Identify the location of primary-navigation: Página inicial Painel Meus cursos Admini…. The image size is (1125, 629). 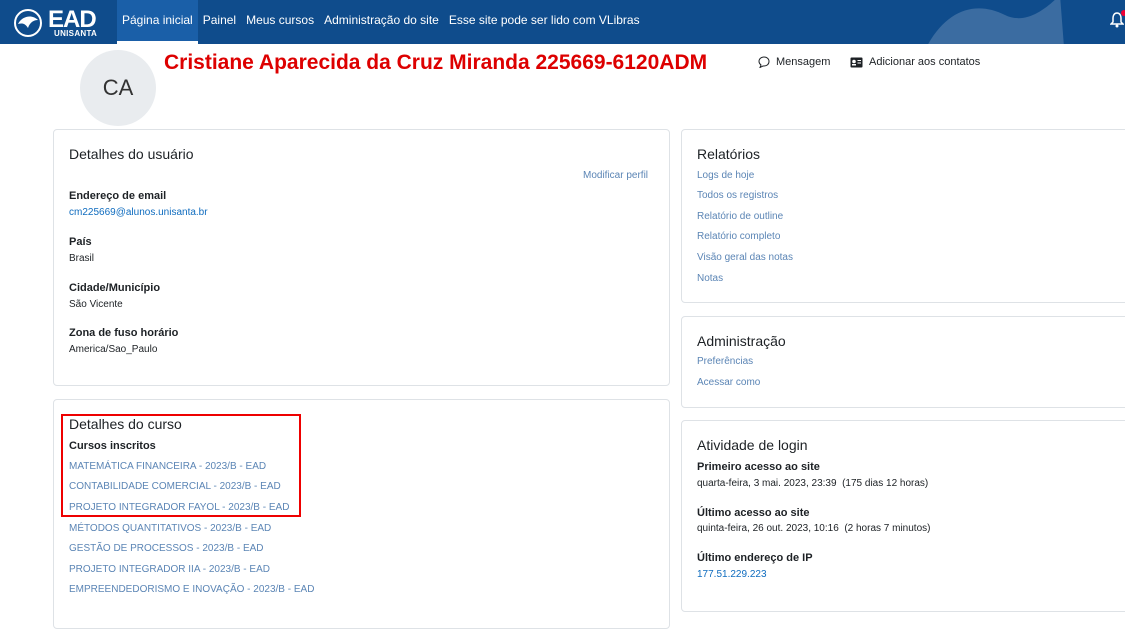
(381, 22).